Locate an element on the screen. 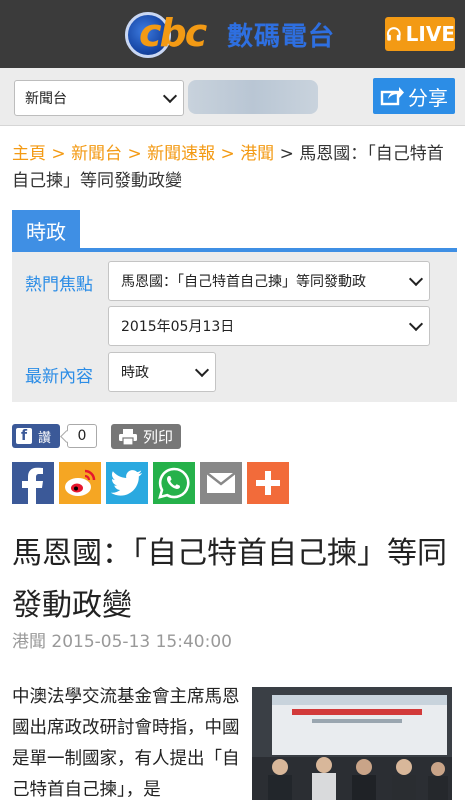  plus-icon is located at coordinates (268, 483).